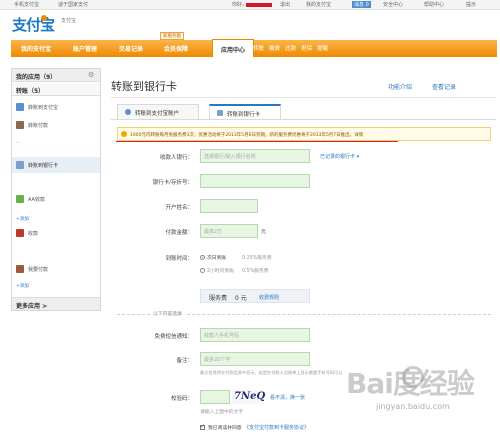 The height and width of the screenshot is (438, 500). What do you see at coordinates (244, 115) in the screenshot?
I see `tab-label: 转账到银行卡` at bounding box center [244, 115].